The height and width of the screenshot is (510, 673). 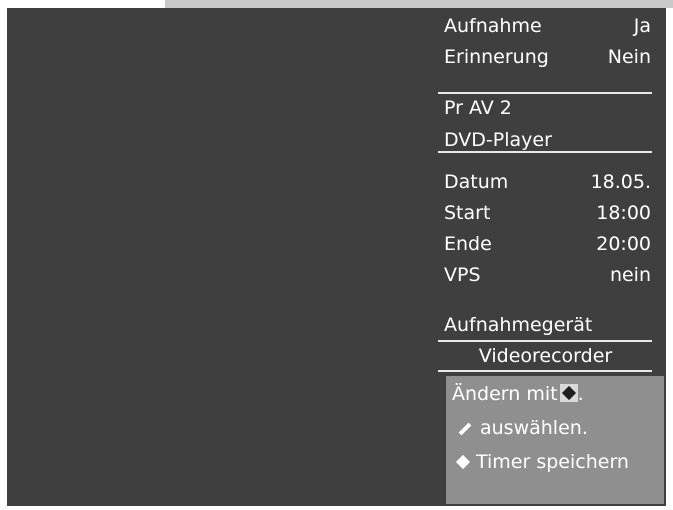 I want to click on top-strip, so click(x=419, y=4).